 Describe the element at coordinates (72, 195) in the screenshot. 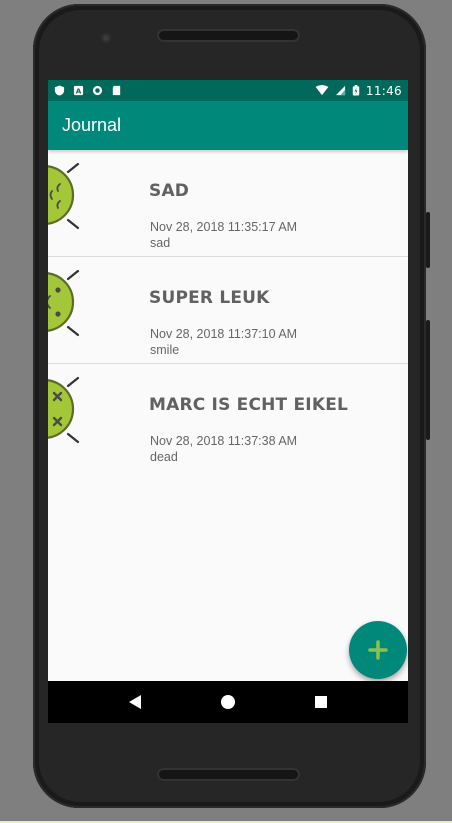

I see `sad-android-icon` at that location.